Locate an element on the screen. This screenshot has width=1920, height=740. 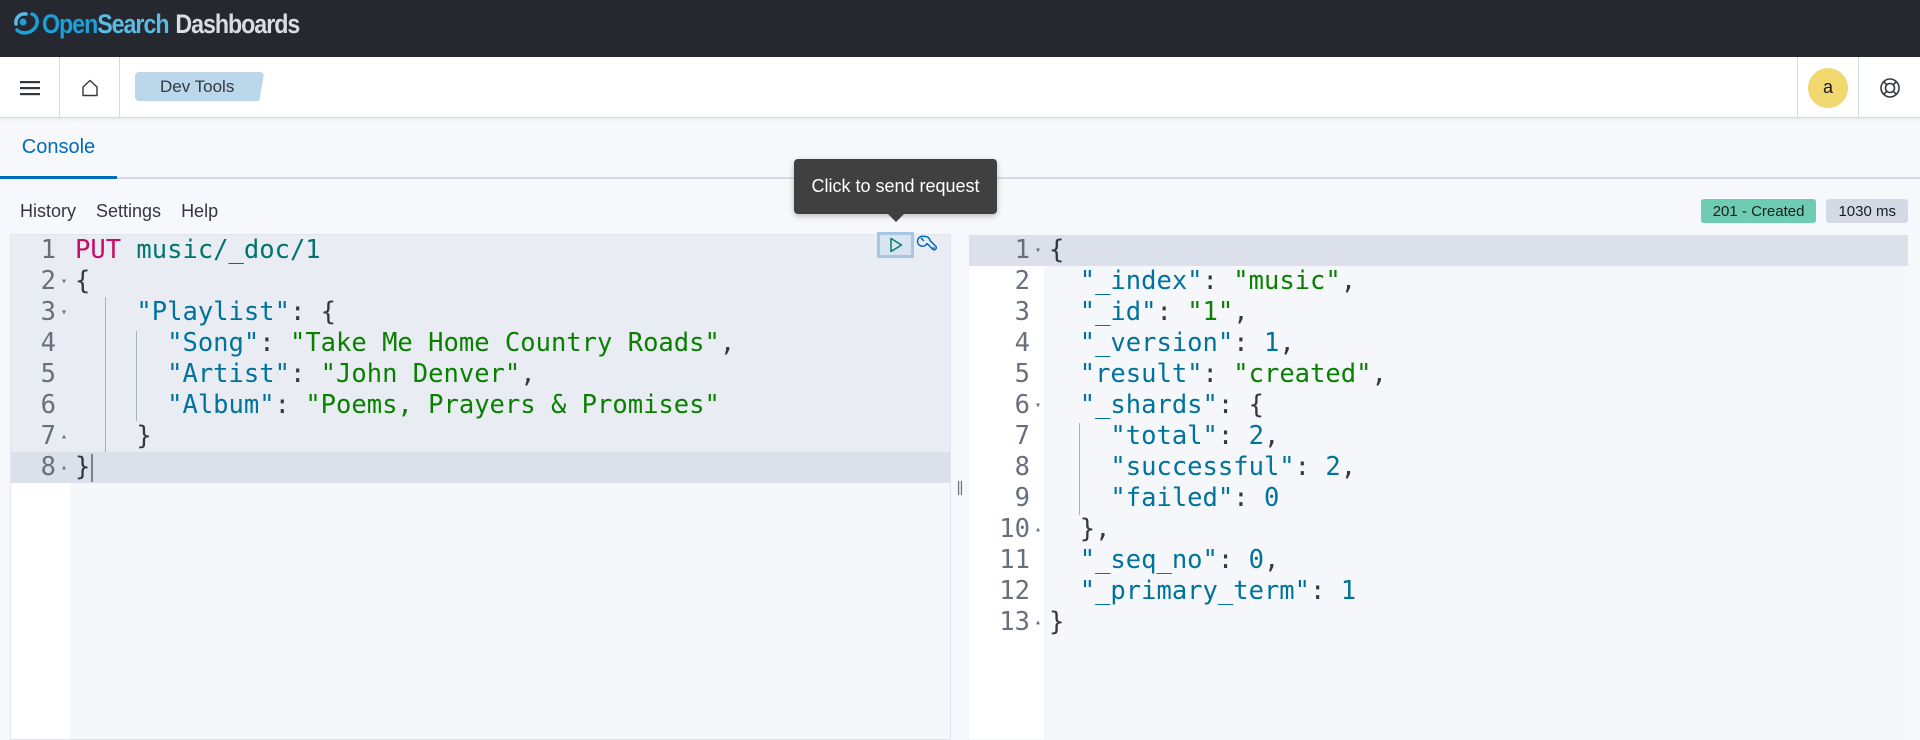
code-line: 5 "result": "created", is located at coordinates (1438, 374).